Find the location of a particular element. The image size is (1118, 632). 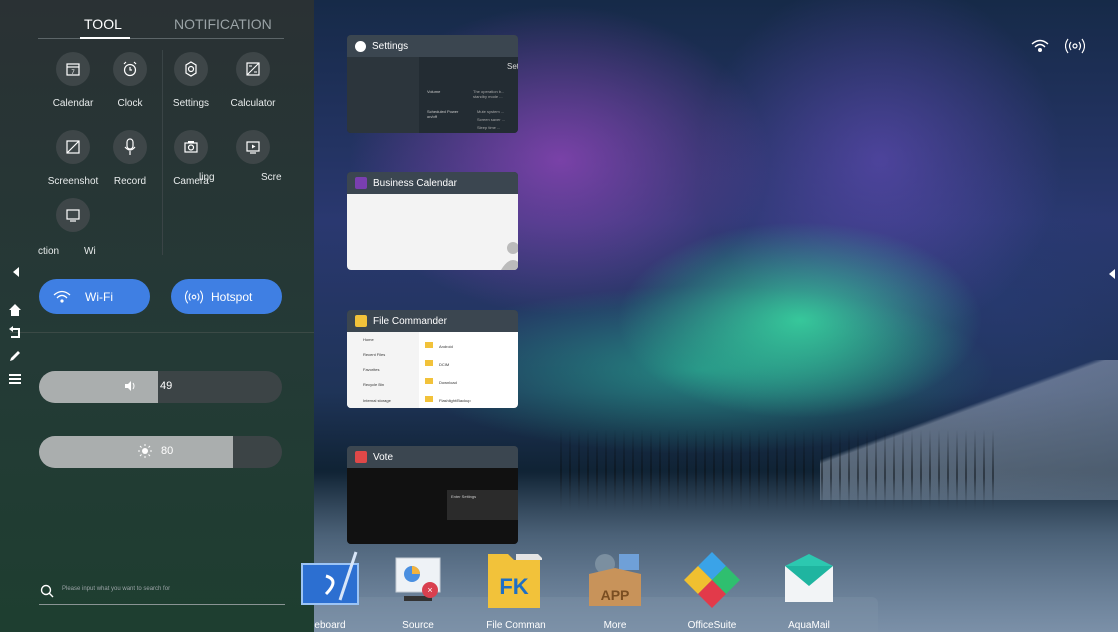

recent-card-vote: Vote Enter Settings is located at coordinates (432, 495).